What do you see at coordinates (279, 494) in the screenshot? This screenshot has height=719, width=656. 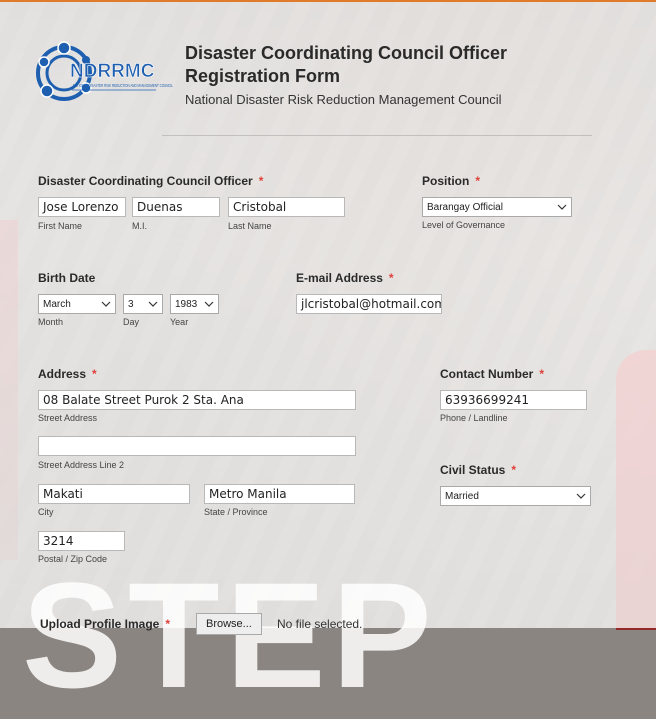 I see `state-input: Metro Manila` at bounding box center [279, 494].